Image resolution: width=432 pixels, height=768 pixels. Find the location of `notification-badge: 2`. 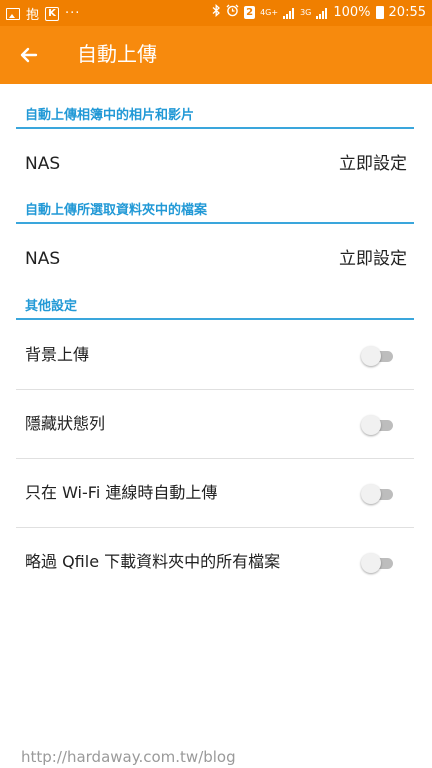

notification-badge: 2 is located at coordinates (250, 12).